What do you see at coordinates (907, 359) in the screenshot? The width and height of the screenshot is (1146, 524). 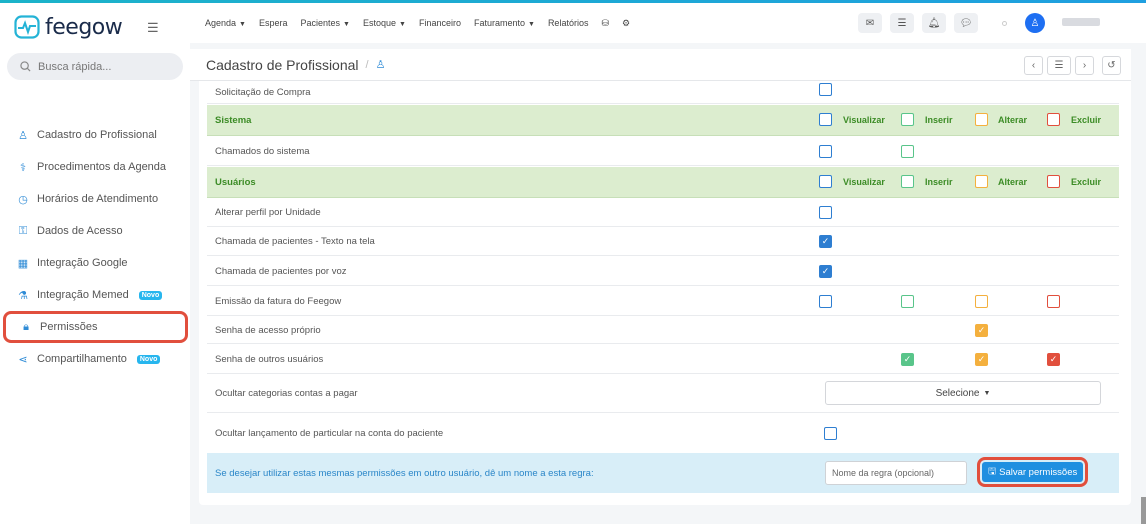 I see `insert-checkbox: ✓` at bounding box center [907, 359].